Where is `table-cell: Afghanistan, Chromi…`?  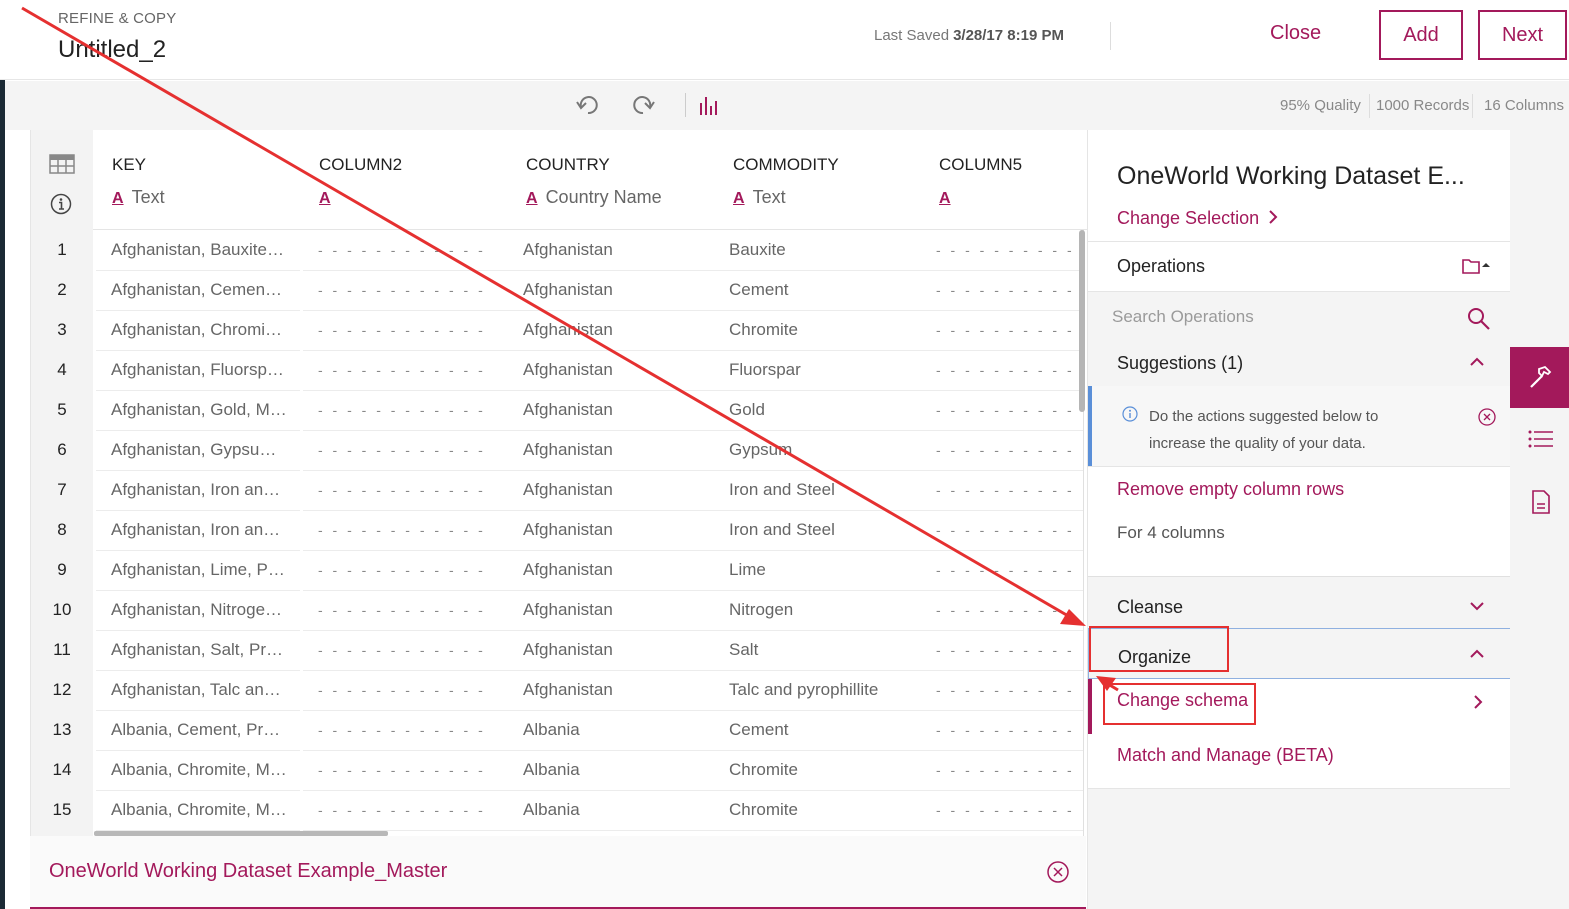 table-cell: Afghanistan, Chromi… is located at coordinates (206, 330).